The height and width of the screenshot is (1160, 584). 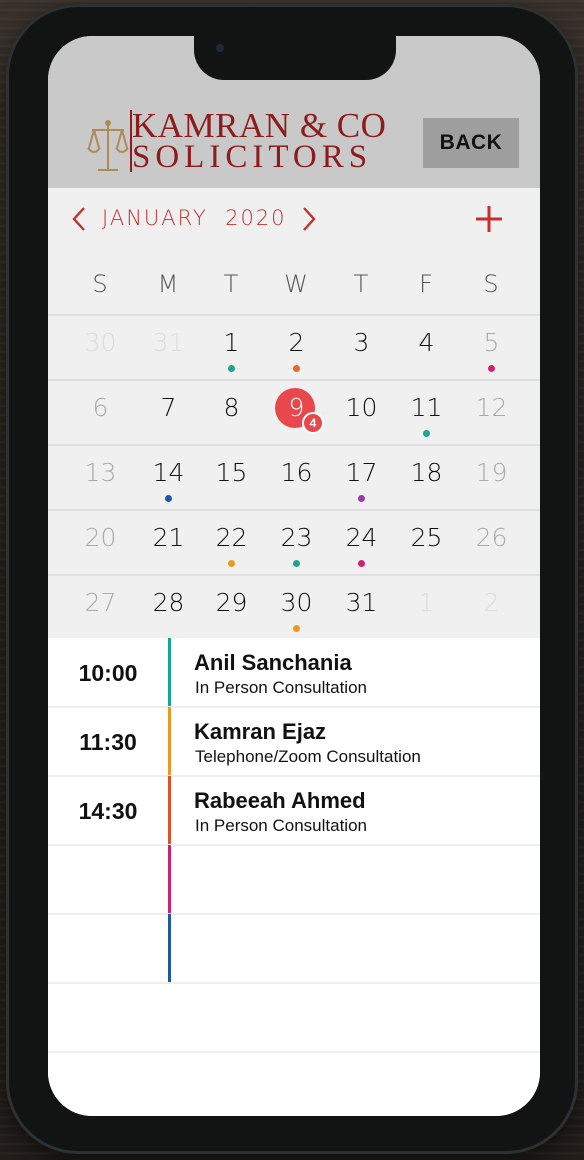 What do you see at coordinates (100, 472) in the screenshot?
I see `day-number: 13` at bounding box center [100, 472].